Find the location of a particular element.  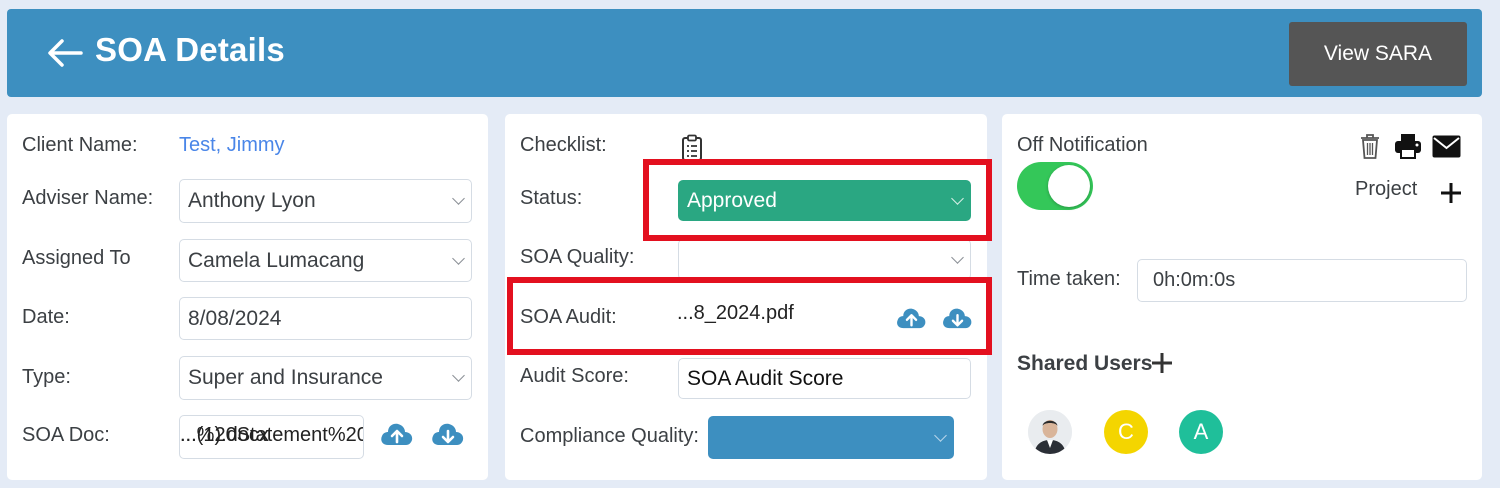

soa-audit-highlight-box is located at coordinates (749, 316).